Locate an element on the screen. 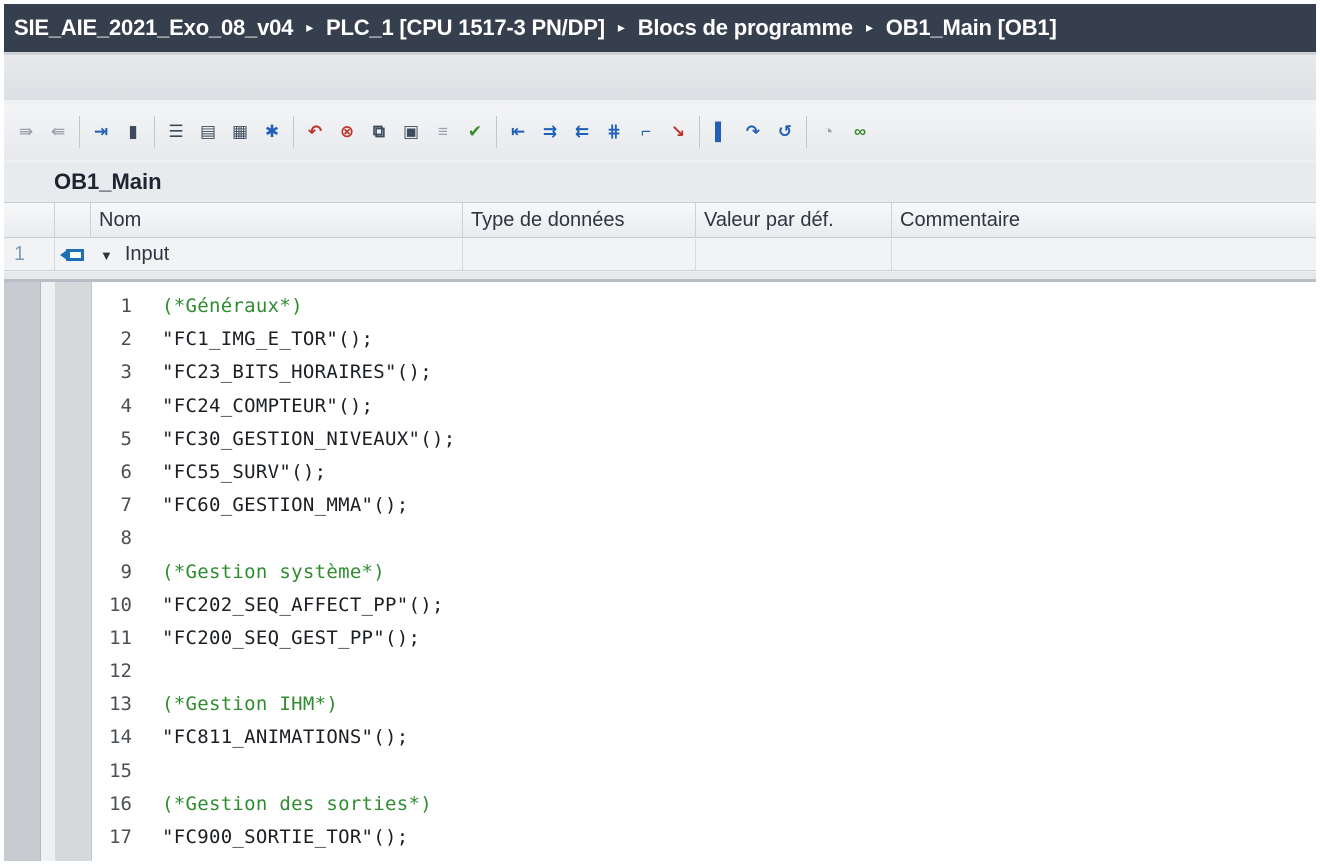  copy-icon: ⧉ is located at coordinates (379, 132).